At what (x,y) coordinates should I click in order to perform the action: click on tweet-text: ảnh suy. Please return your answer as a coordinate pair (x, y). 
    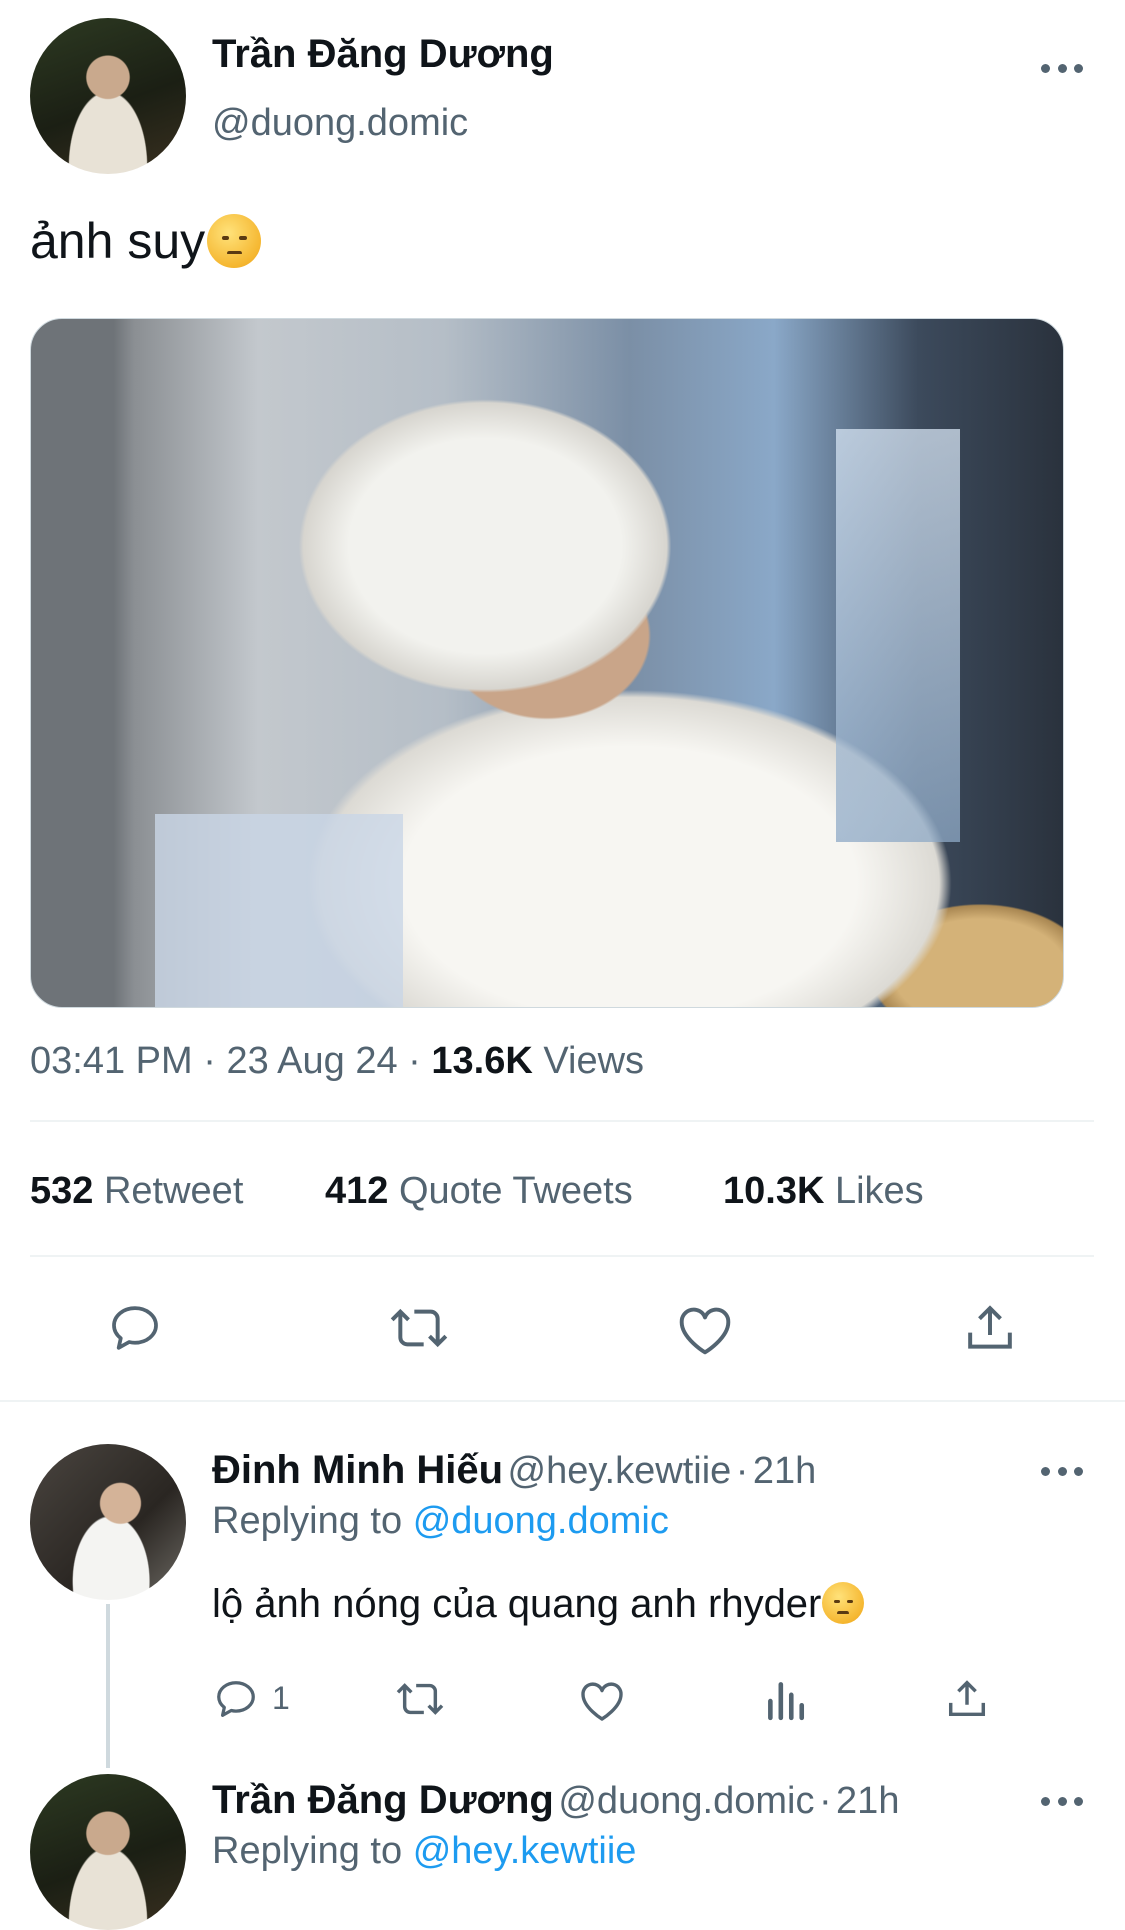
    Looking at the image, I should click on (146, 241).